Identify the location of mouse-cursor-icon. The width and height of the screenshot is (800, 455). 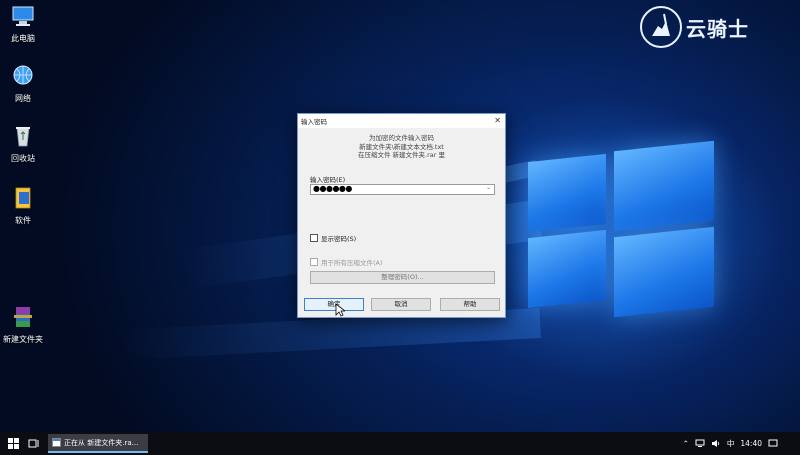
(340, 310).